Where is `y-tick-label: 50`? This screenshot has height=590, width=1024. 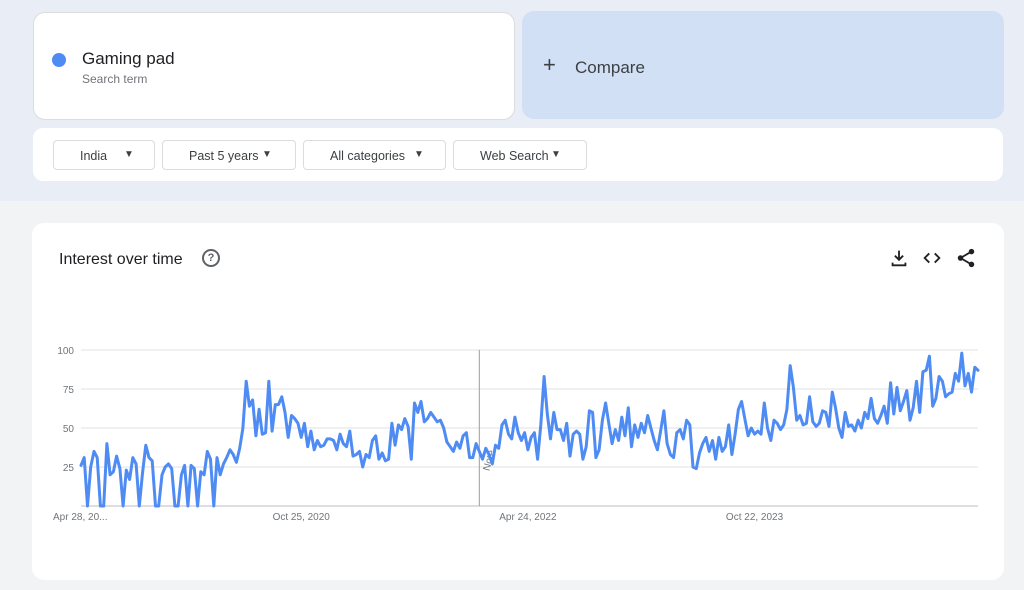
y-tick-label: 50 is located at coordinates (69, 429).